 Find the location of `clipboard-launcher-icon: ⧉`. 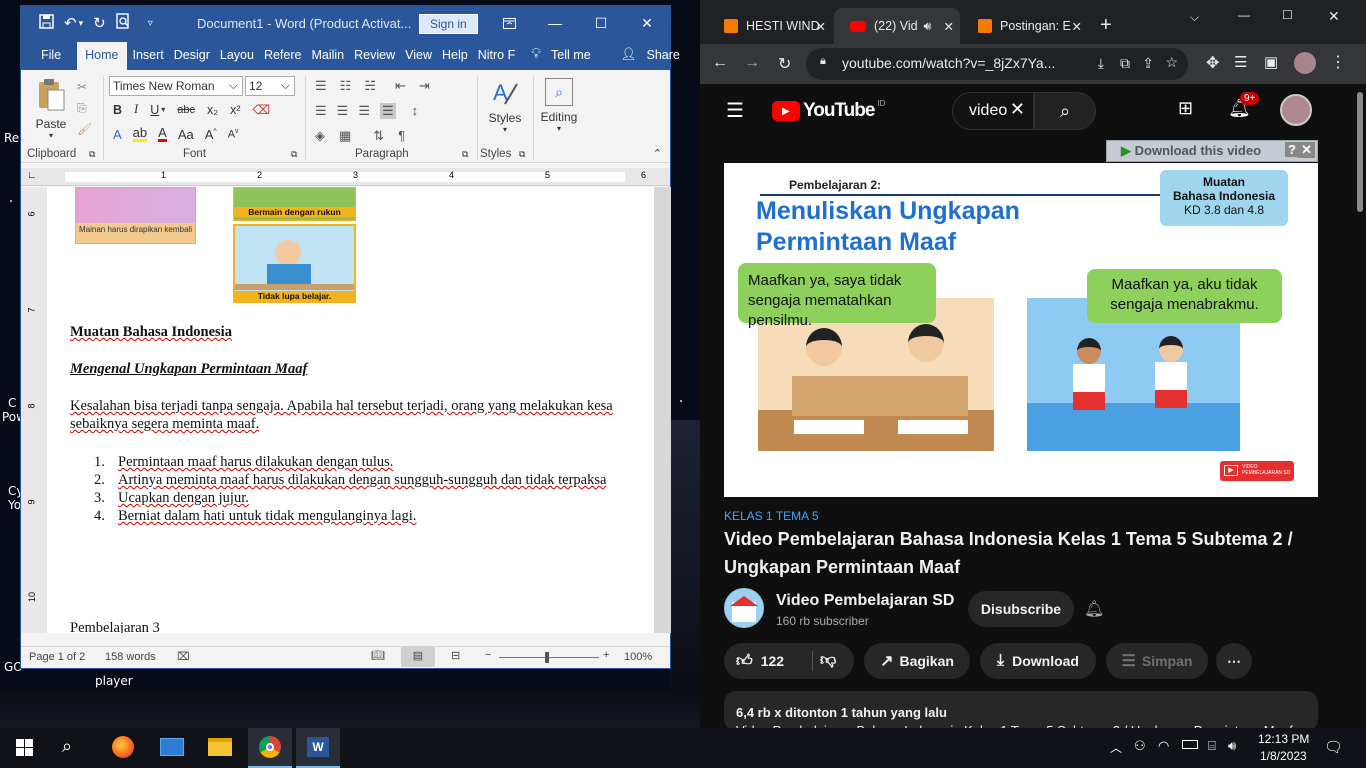

clipboard-launcher-icon: ⧉ is located at coordinates (92, 154).